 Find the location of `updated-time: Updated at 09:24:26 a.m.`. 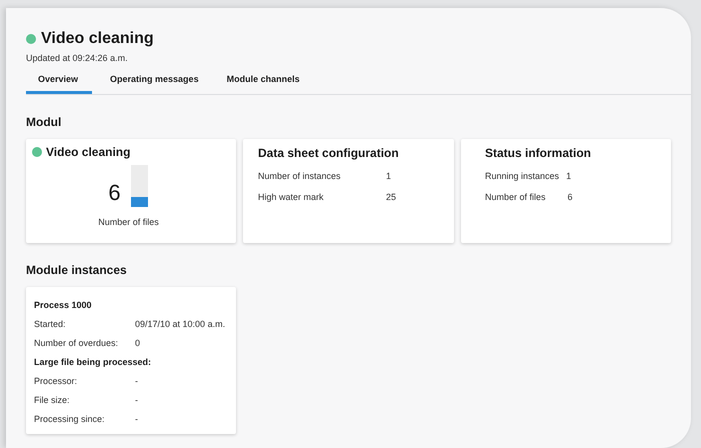

updated-time: Updated at 09:24:26 a.m. is located at coordinates (77, 58).